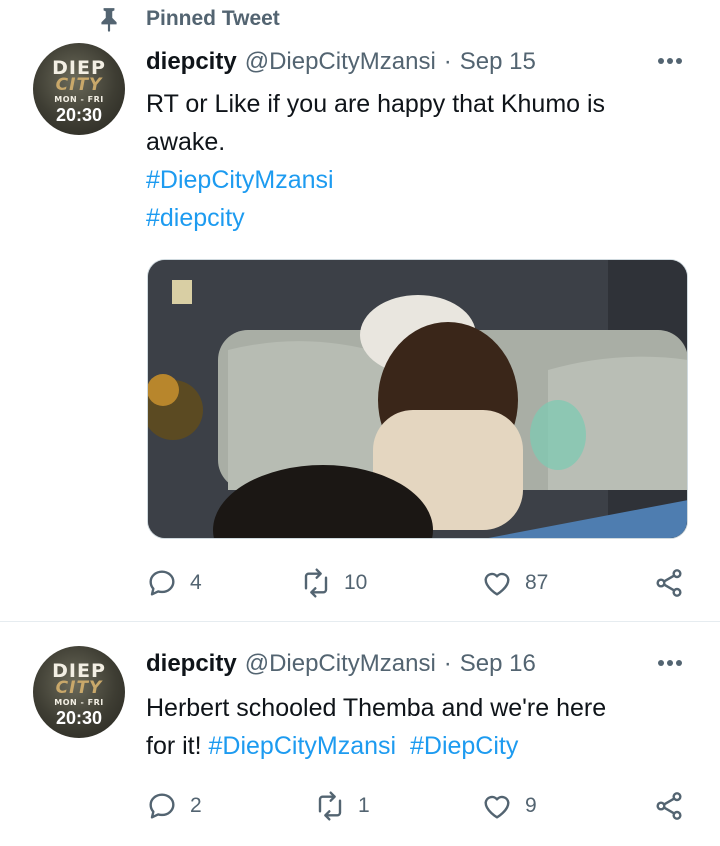 This screenshot has height=846, width=720. I want to click on tweet-date: Sep 16, so click(498, 664).